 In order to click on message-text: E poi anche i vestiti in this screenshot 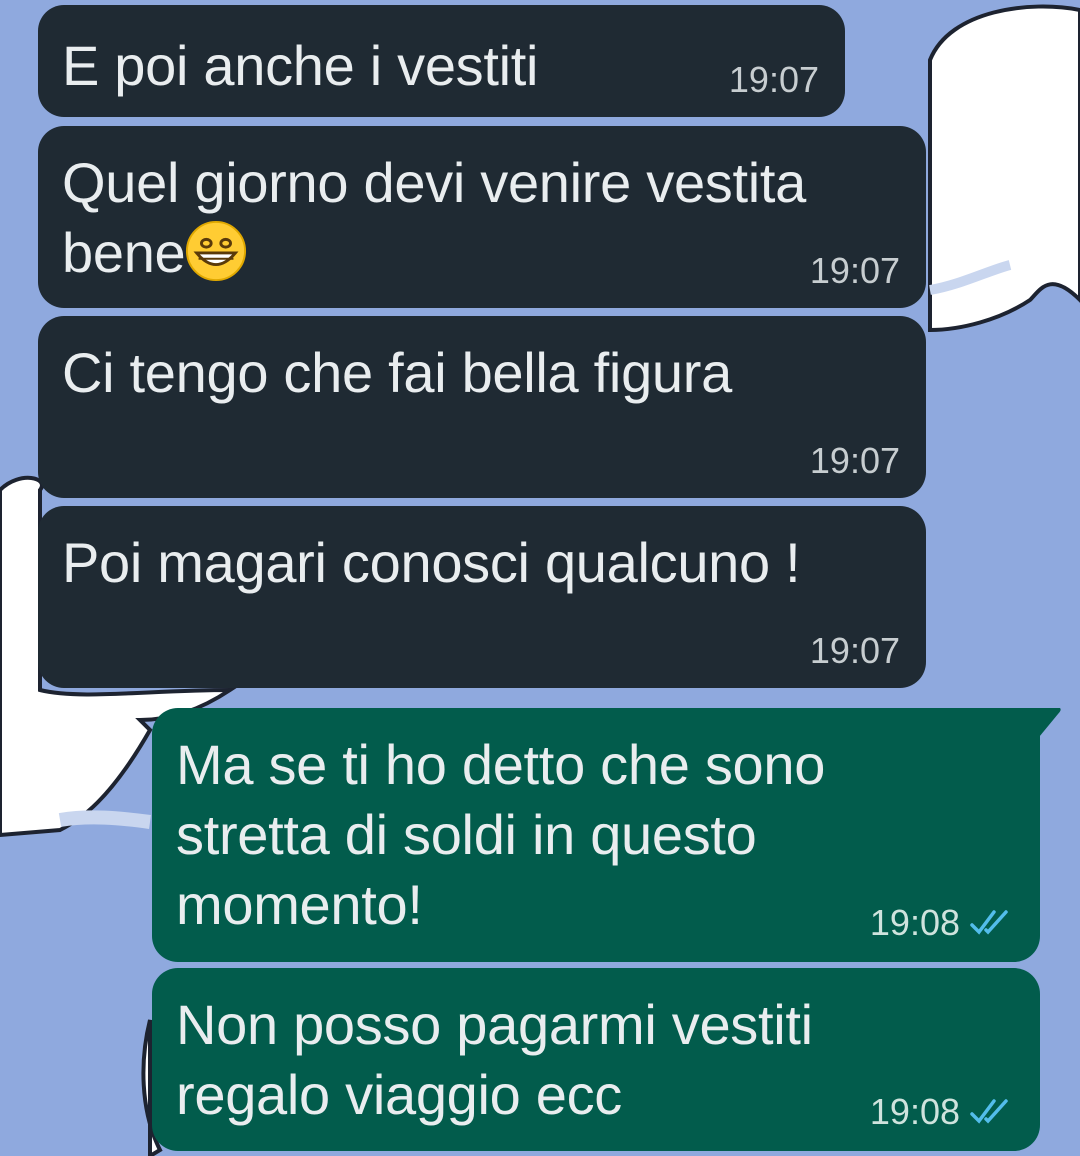, I will do `click(300, 65)`.